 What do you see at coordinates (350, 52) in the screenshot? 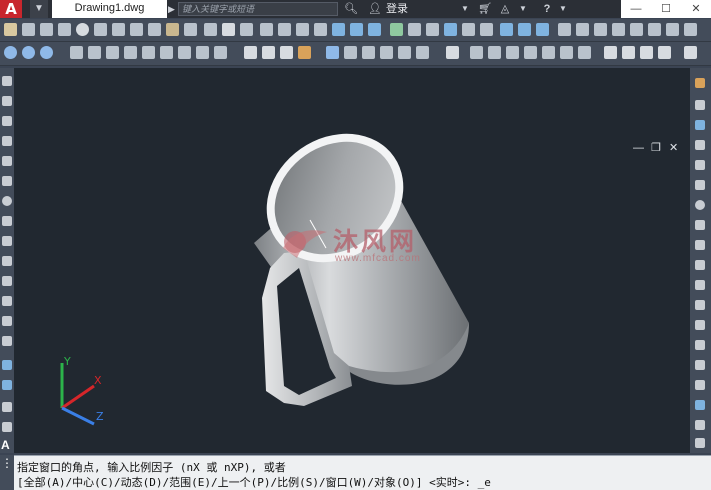
I see `light-icon` at bounding box center [350, 52].